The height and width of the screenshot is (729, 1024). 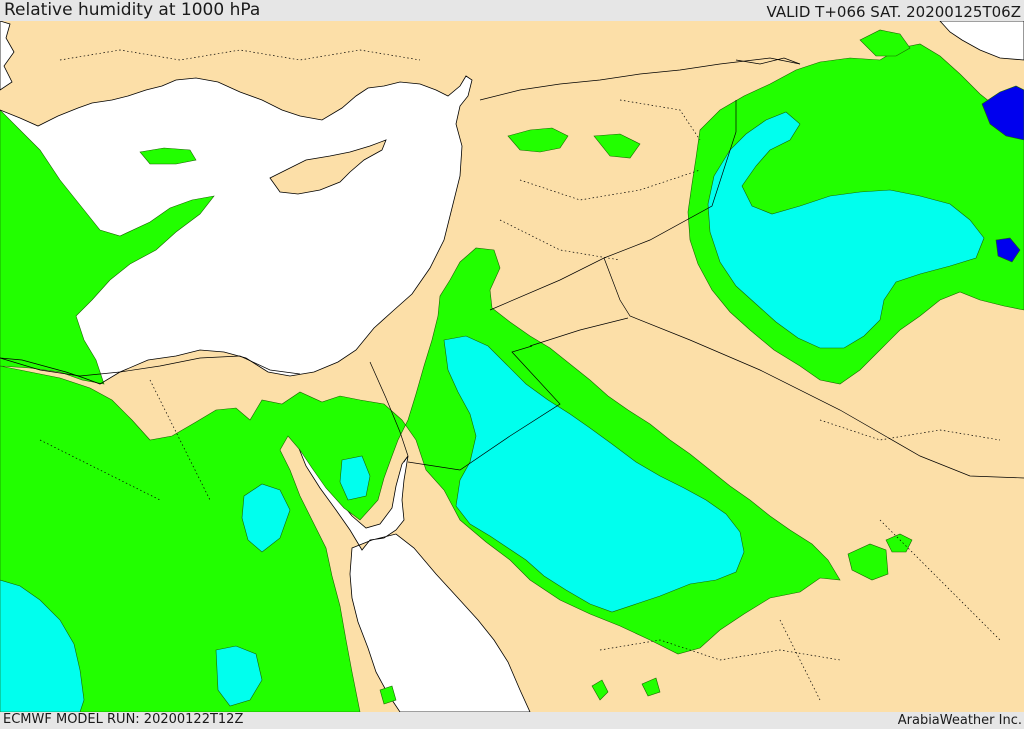 I want to click on model-run-label: ECMWF MODEL RUN: 20200122T12Z, so click(x=123, y=719).